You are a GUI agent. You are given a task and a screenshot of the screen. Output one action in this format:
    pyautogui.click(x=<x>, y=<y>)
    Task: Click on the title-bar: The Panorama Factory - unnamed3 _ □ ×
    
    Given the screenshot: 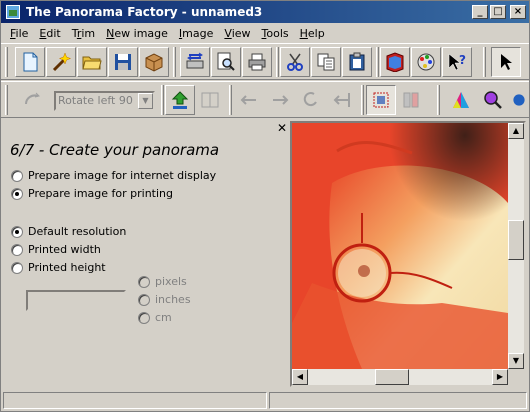 What is the action you would take?
    pyautogui.click(x=265, y=12)
    